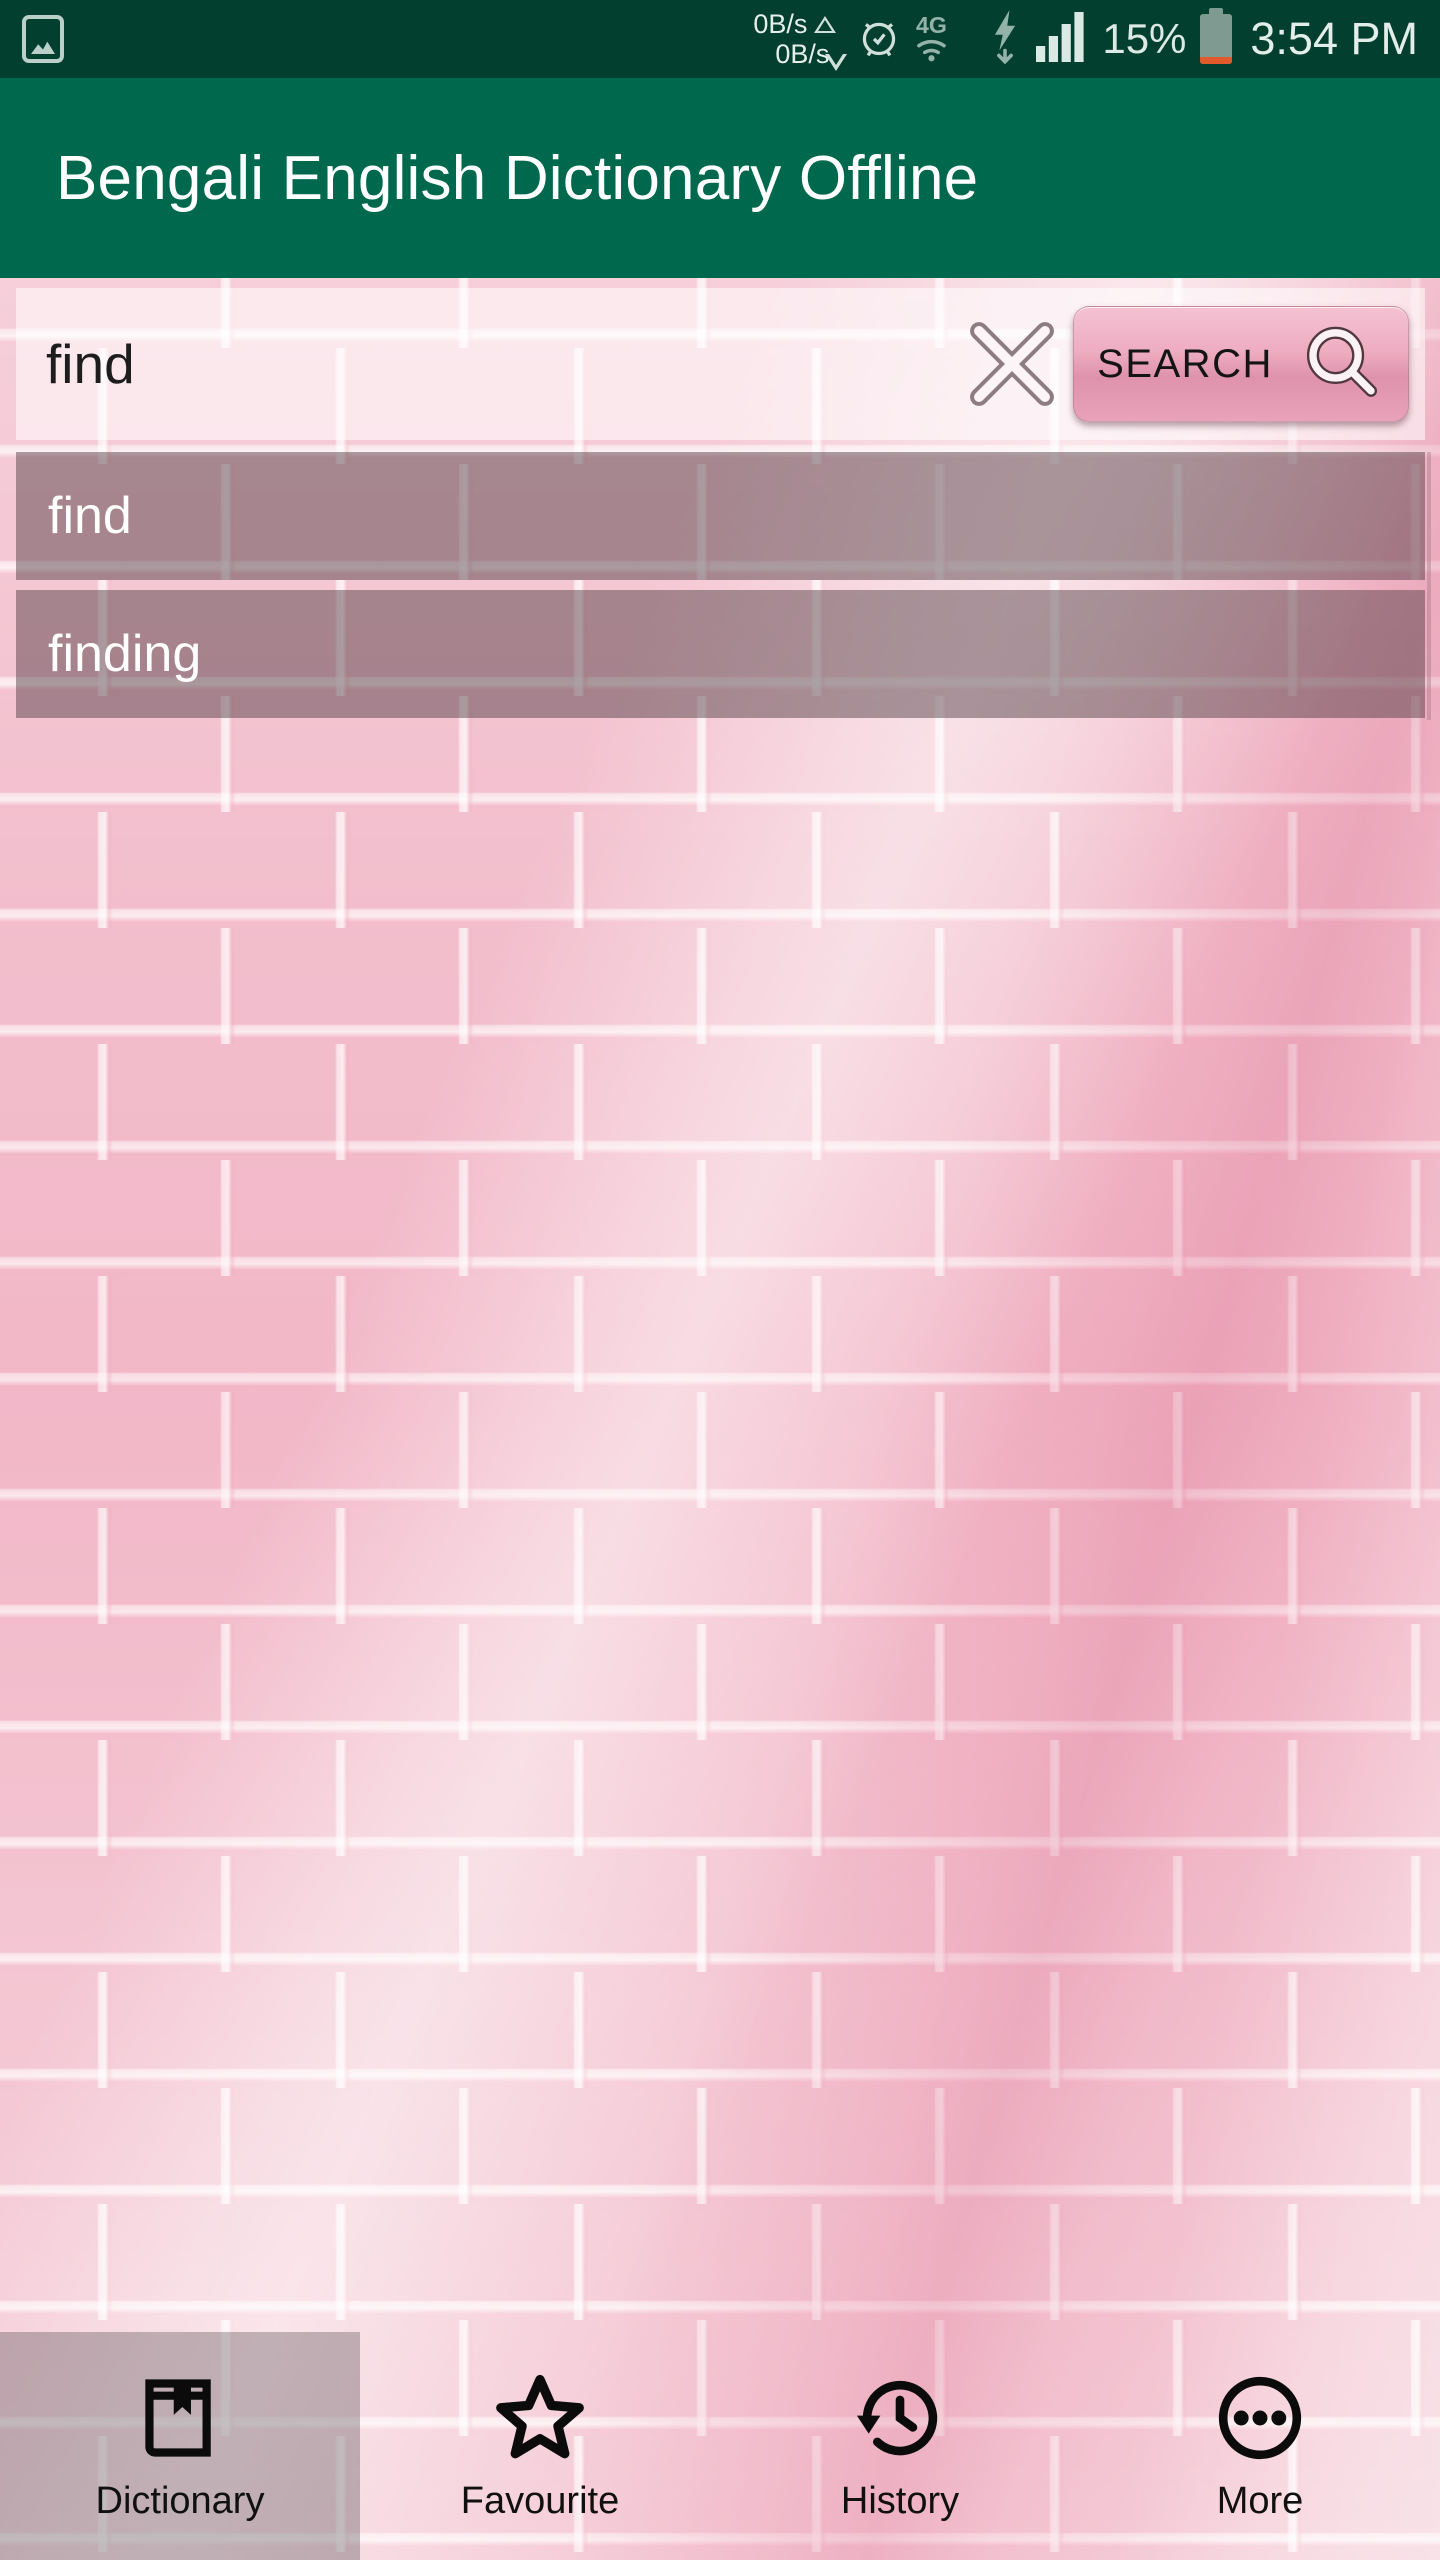  Describe the element at coordinates (540, 2500) in the screenshot. I see `nav-item-label: Favourite` at that location.